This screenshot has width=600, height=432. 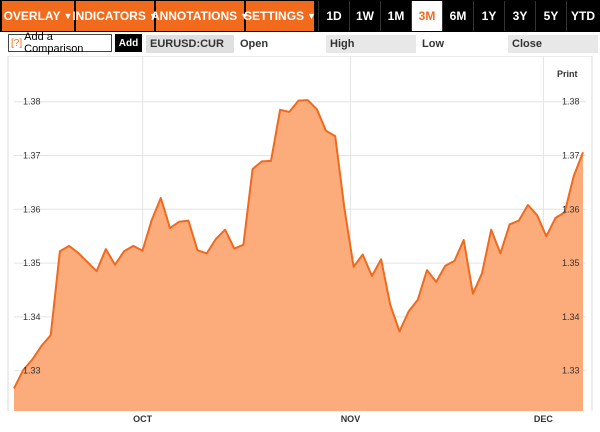 What do you see at coordinates (342, 44) in the screenshot?
I see `high-label: High` at bounding box center [342, 44].